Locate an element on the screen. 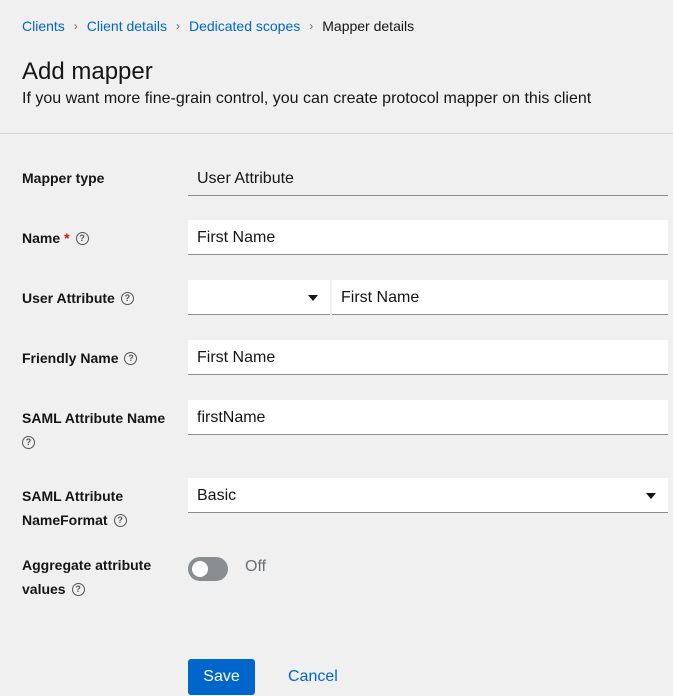 This screenshot has width=673, height=696. required-mark: * is located at coordinates (67, 238).